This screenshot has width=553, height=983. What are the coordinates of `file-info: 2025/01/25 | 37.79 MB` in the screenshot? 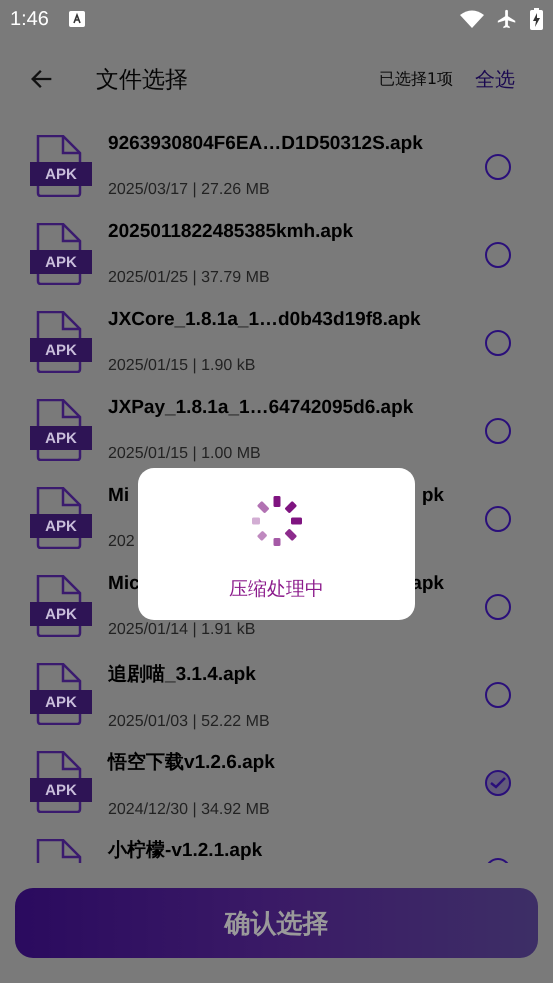 It's located at (189, 278).